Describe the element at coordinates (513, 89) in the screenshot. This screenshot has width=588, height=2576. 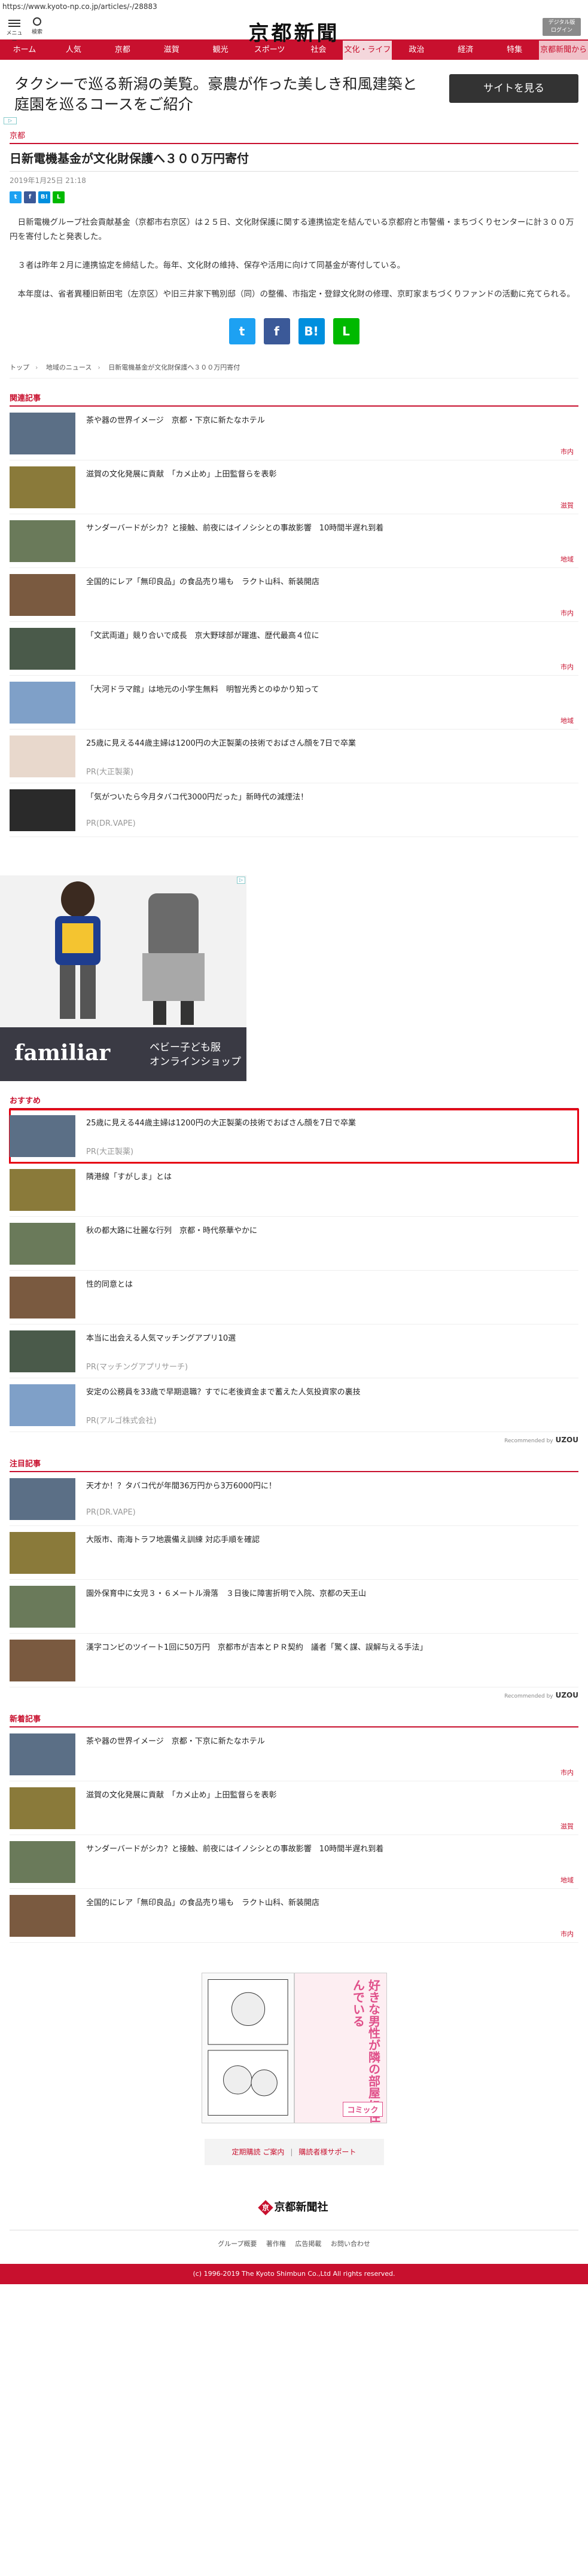
I see `top-ad-cta-button: サイトを見る` at that location.